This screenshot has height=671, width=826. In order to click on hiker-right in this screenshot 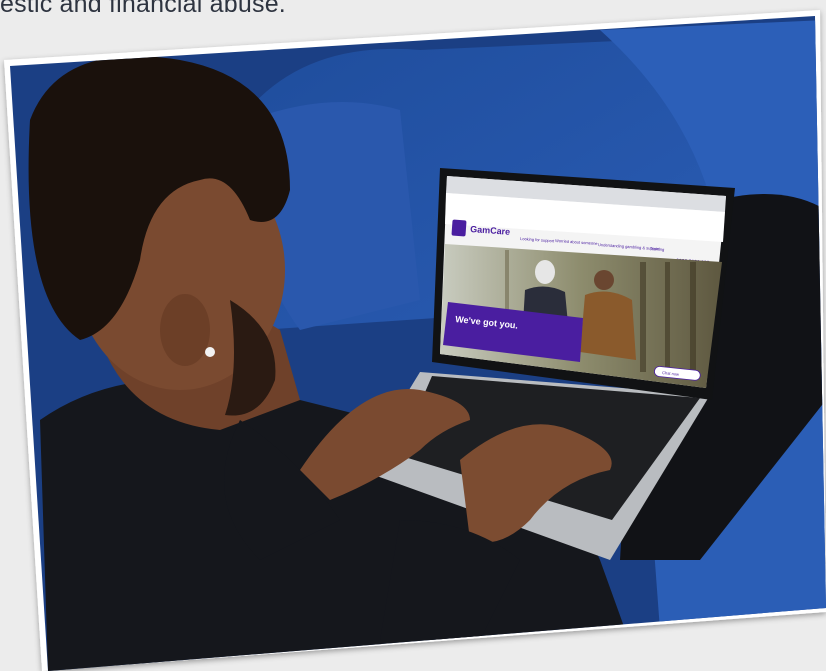, I will do `click(608, 325)`.